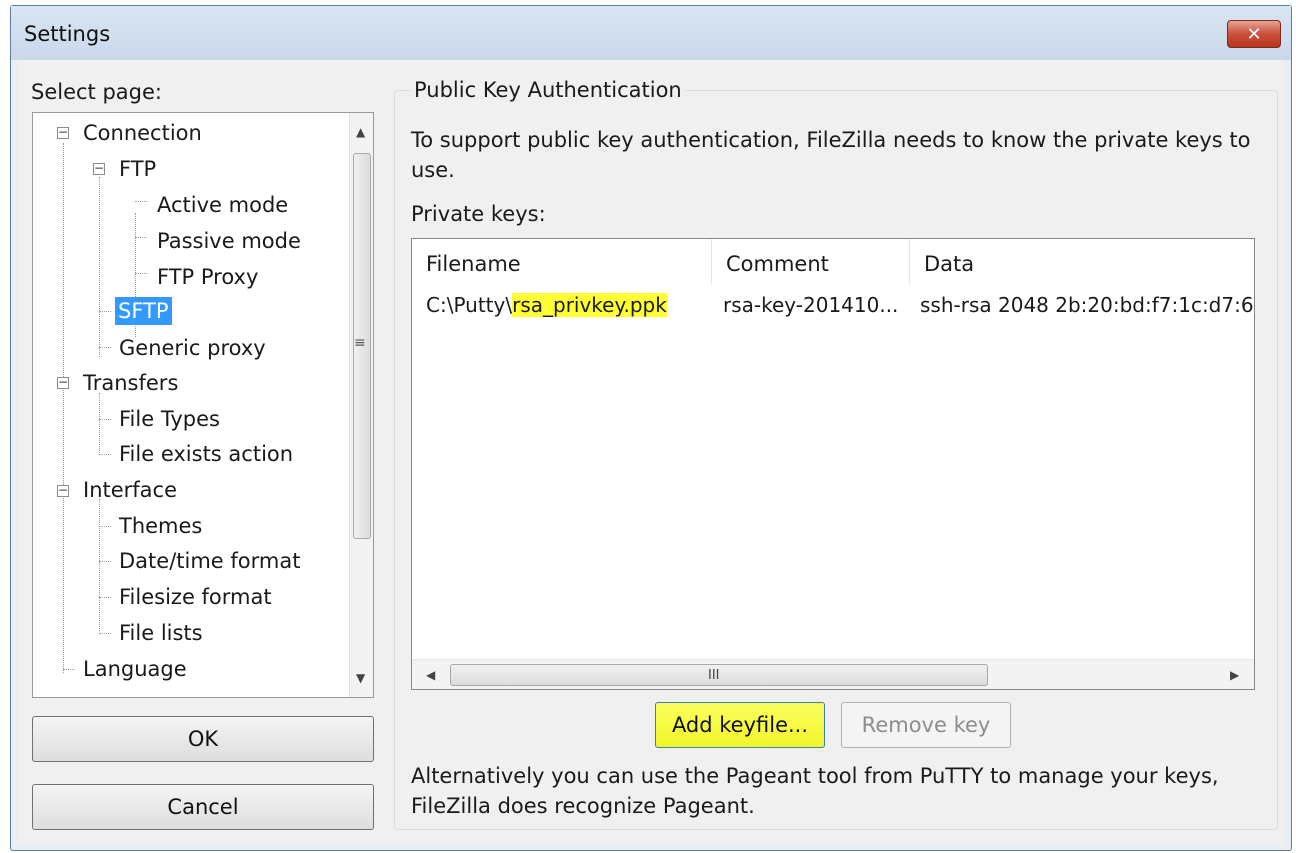 The width and height of the screenshot is (1296, 853). I want to click on tree-vertical-scrollbar: ▲ ≡ ▼, so click(361, 405).